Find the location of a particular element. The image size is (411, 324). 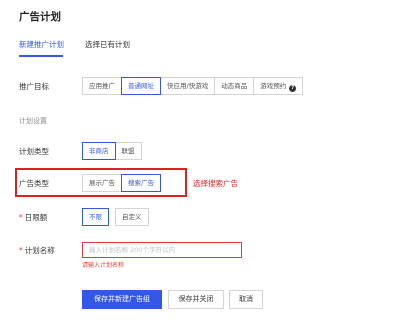

target-option-url: 普通网址 is located at coordinates (141, 86).